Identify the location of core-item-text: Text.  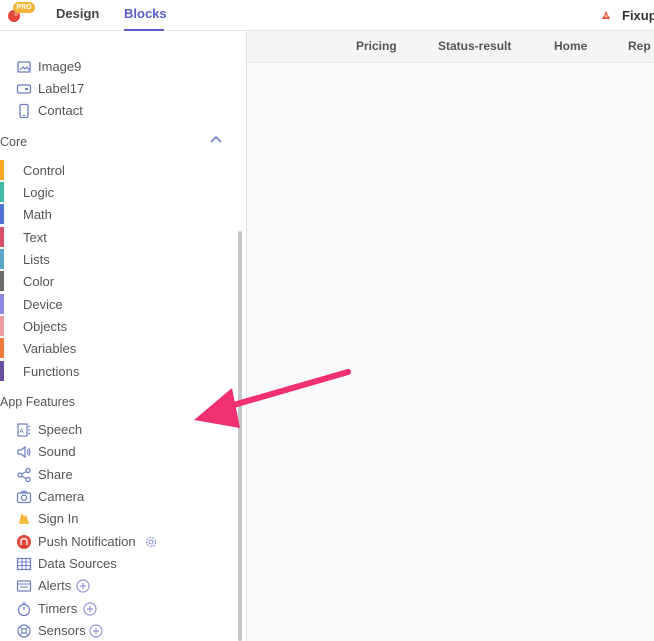
(120, 237).